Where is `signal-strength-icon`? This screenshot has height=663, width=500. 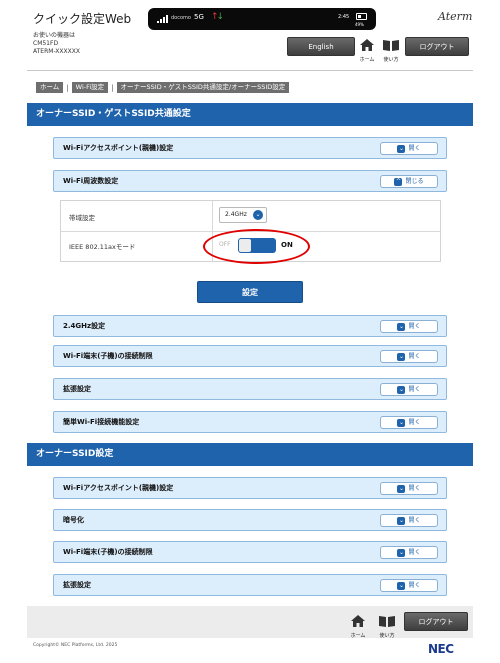
signal-strength-icon is located at coordinates (162, 19).